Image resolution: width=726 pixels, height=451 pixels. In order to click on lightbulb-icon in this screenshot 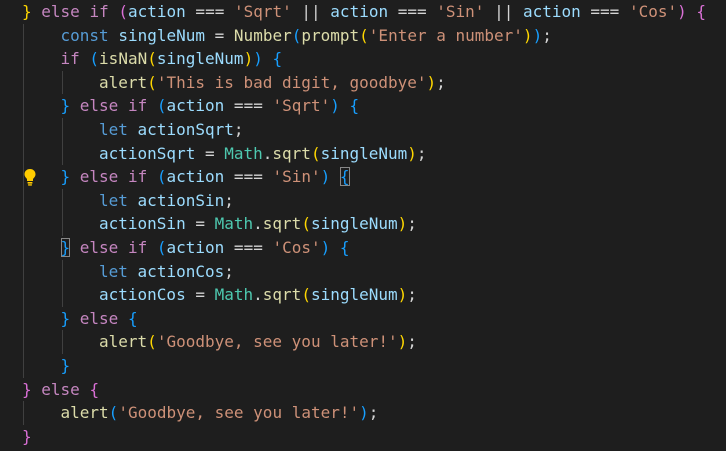, I will do `click(30, 177)`.